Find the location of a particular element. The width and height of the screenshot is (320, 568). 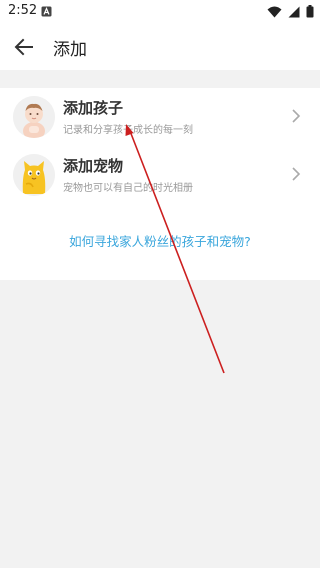

status-icons is located at coordinates (290, 11).